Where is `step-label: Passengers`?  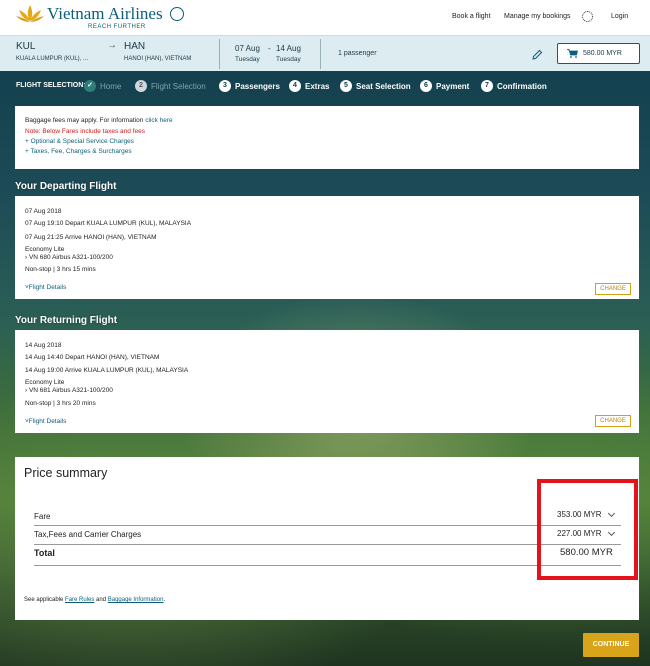 step-label: Passengers is located at coordinates (257, 86).